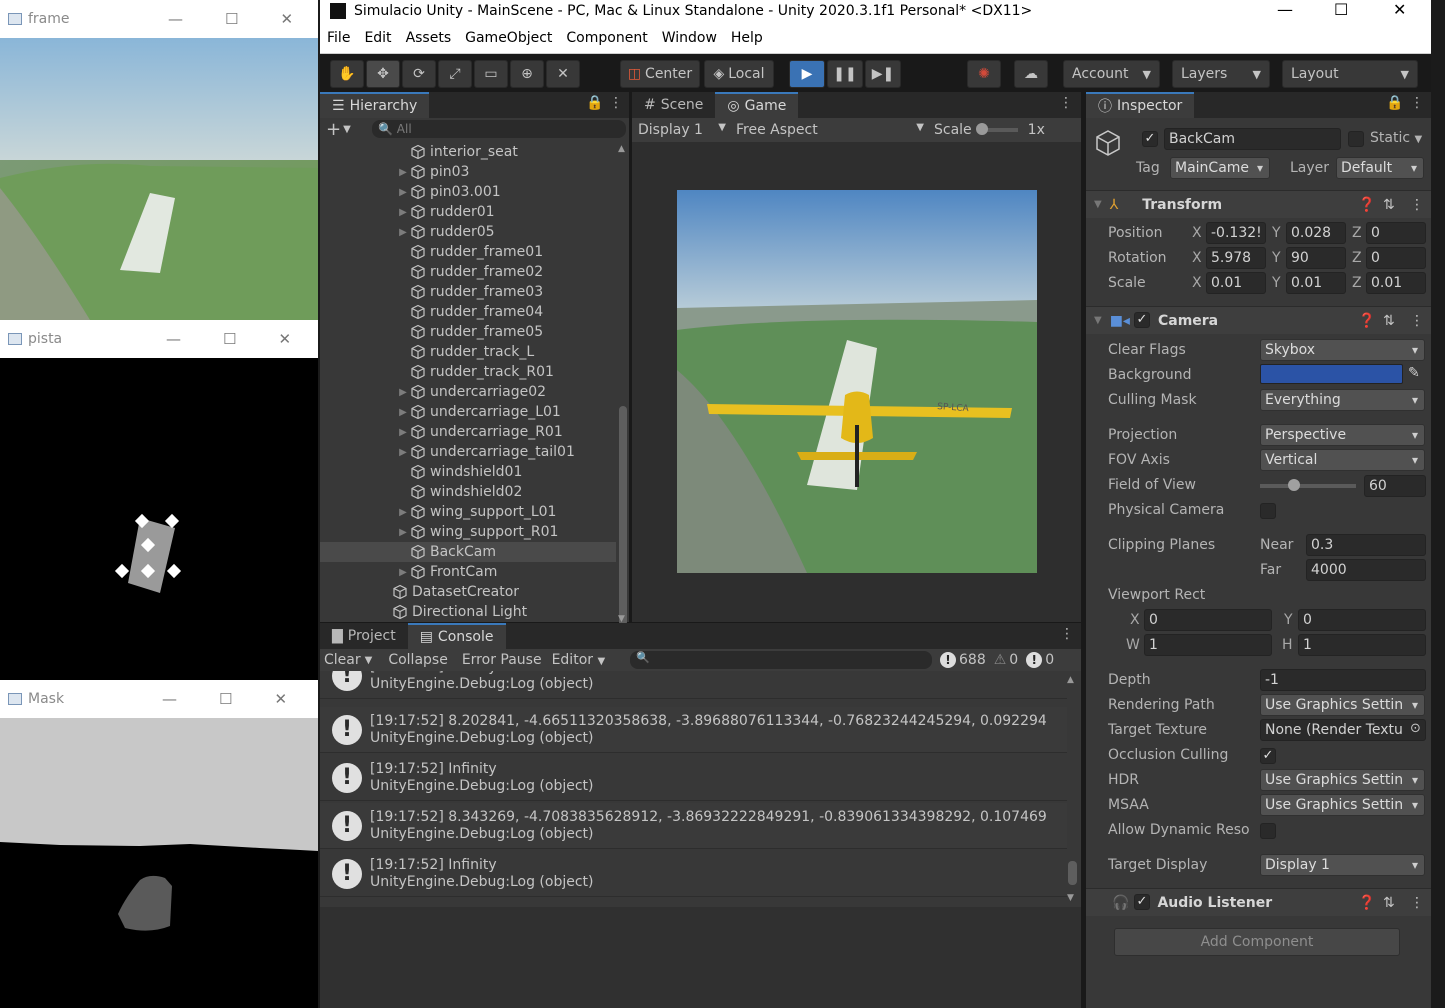 The height and width of the screenshot is (1008, 1445). Describe the element at coordinates (468, 572) in the screenshot. I see `hierarchy-item: ▶ FrontCam` at that location.